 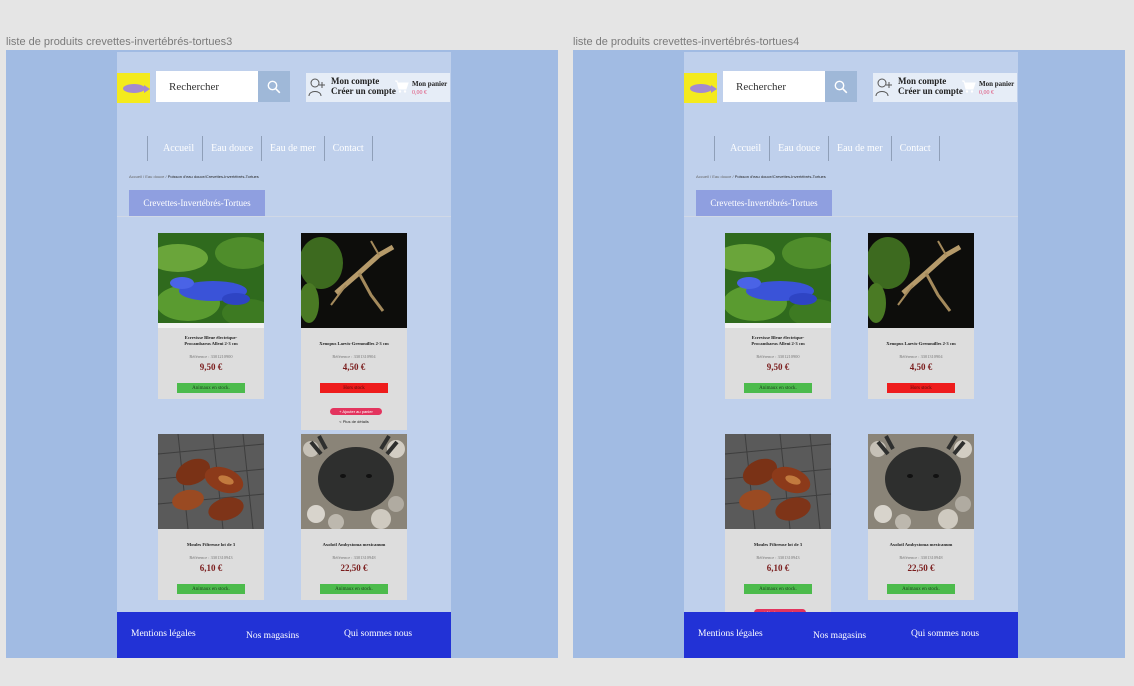 I want to click on crayfish-image, so click(x=211, y=280).